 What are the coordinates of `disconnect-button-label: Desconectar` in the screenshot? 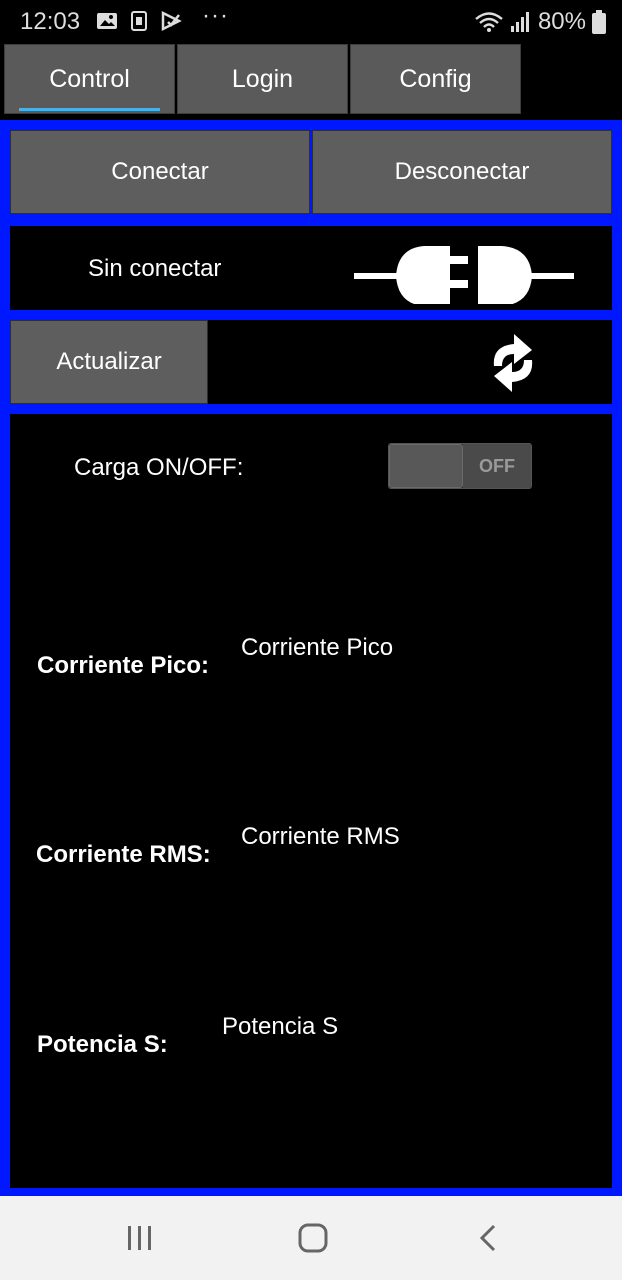 It's located at (462, 171).